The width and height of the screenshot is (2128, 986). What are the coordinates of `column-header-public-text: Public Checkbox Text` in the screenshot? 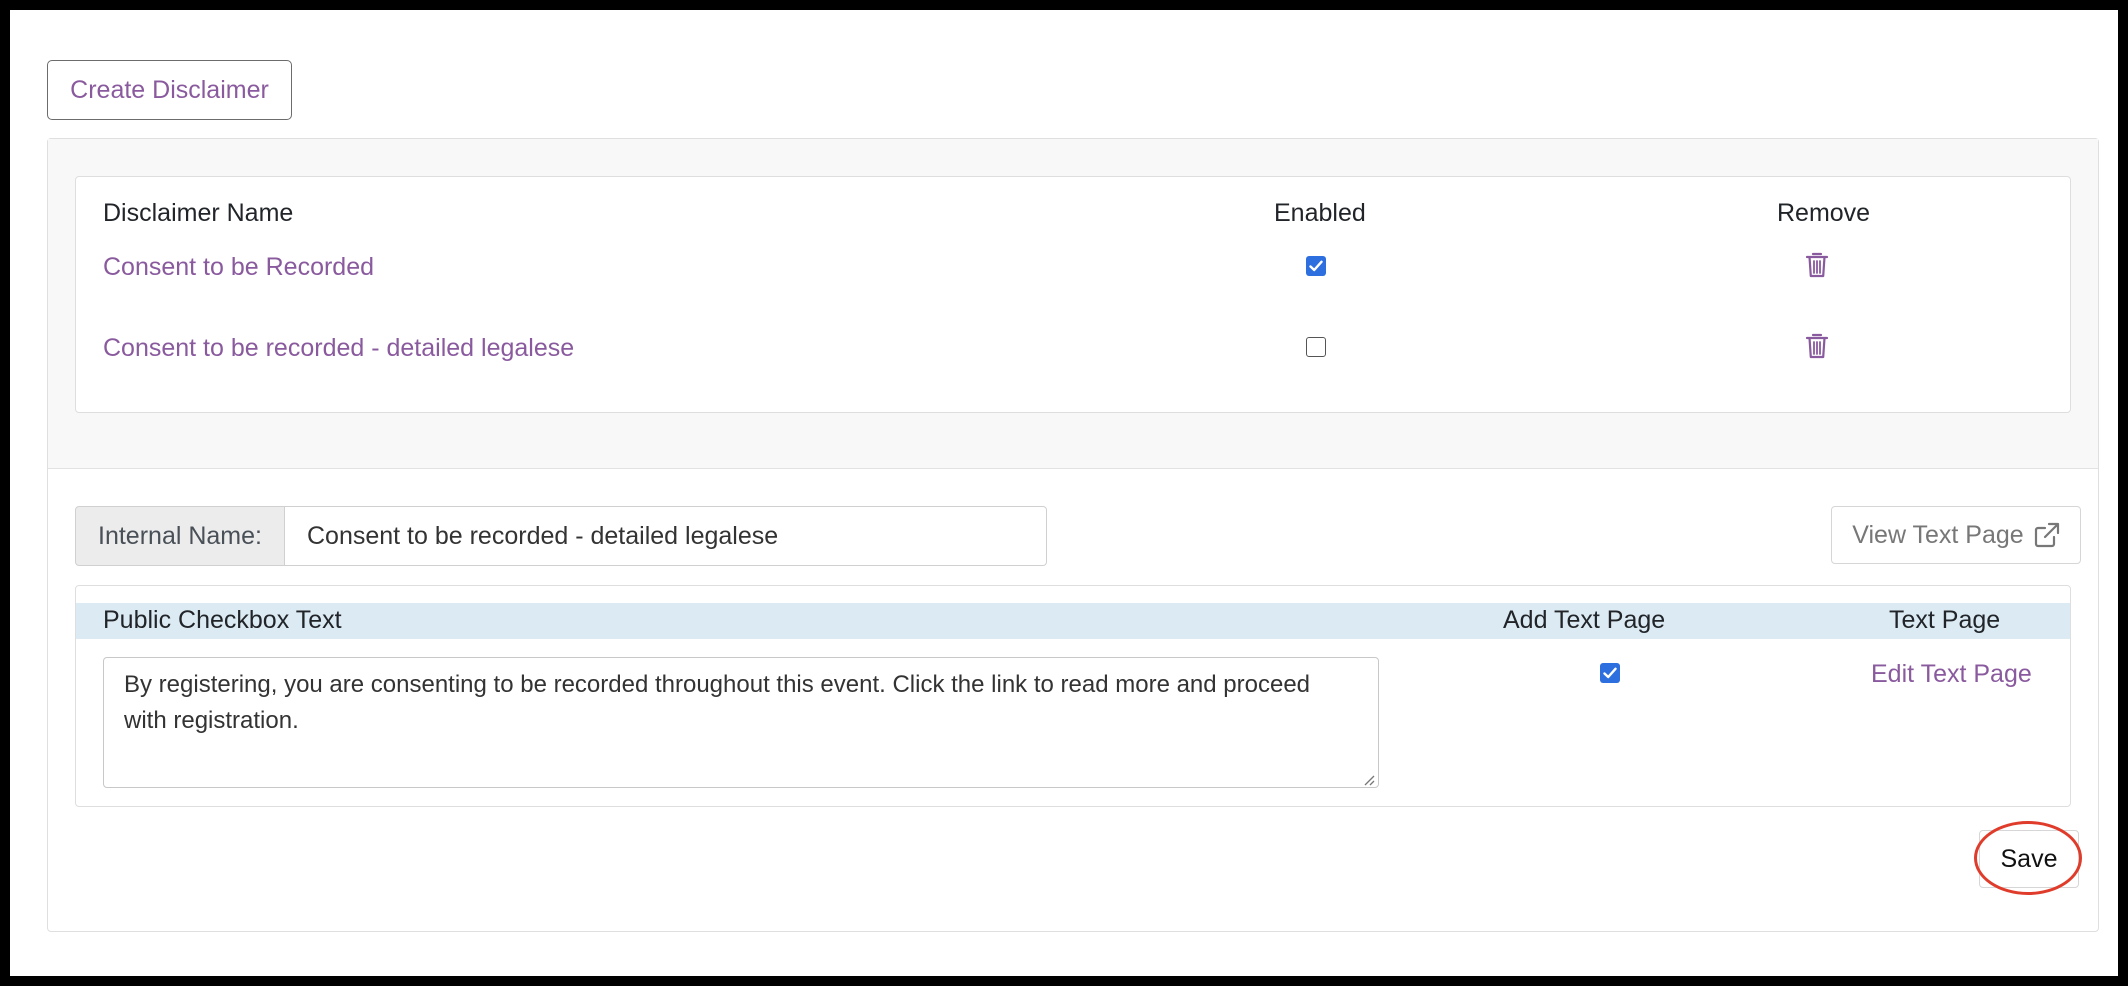 It's located at (222, 620).